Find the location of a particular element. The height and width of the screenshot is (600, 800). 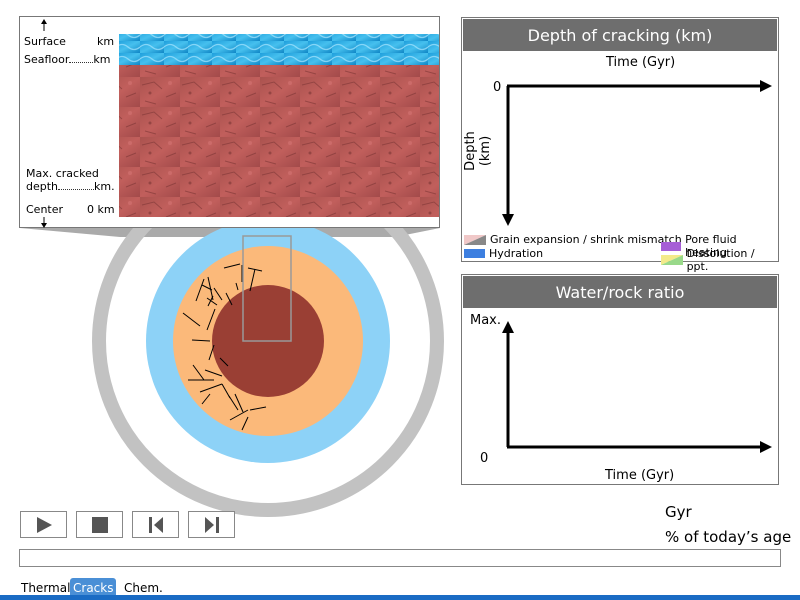

play-icon is located at coordinates (44, 524).